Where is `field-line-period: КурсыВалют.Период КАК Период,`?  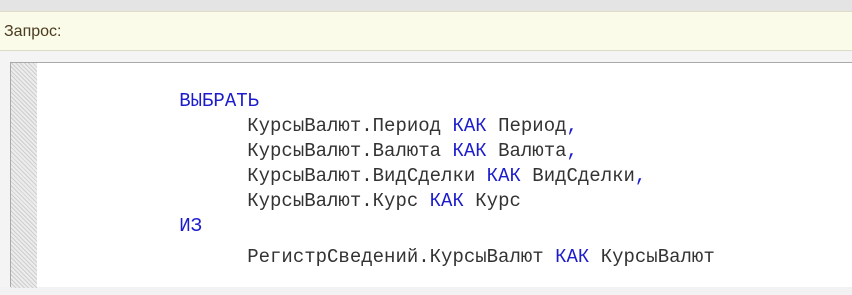 field-line-period: КурсыВалют.Период КАК Период, is located at coordinates (367, 113).